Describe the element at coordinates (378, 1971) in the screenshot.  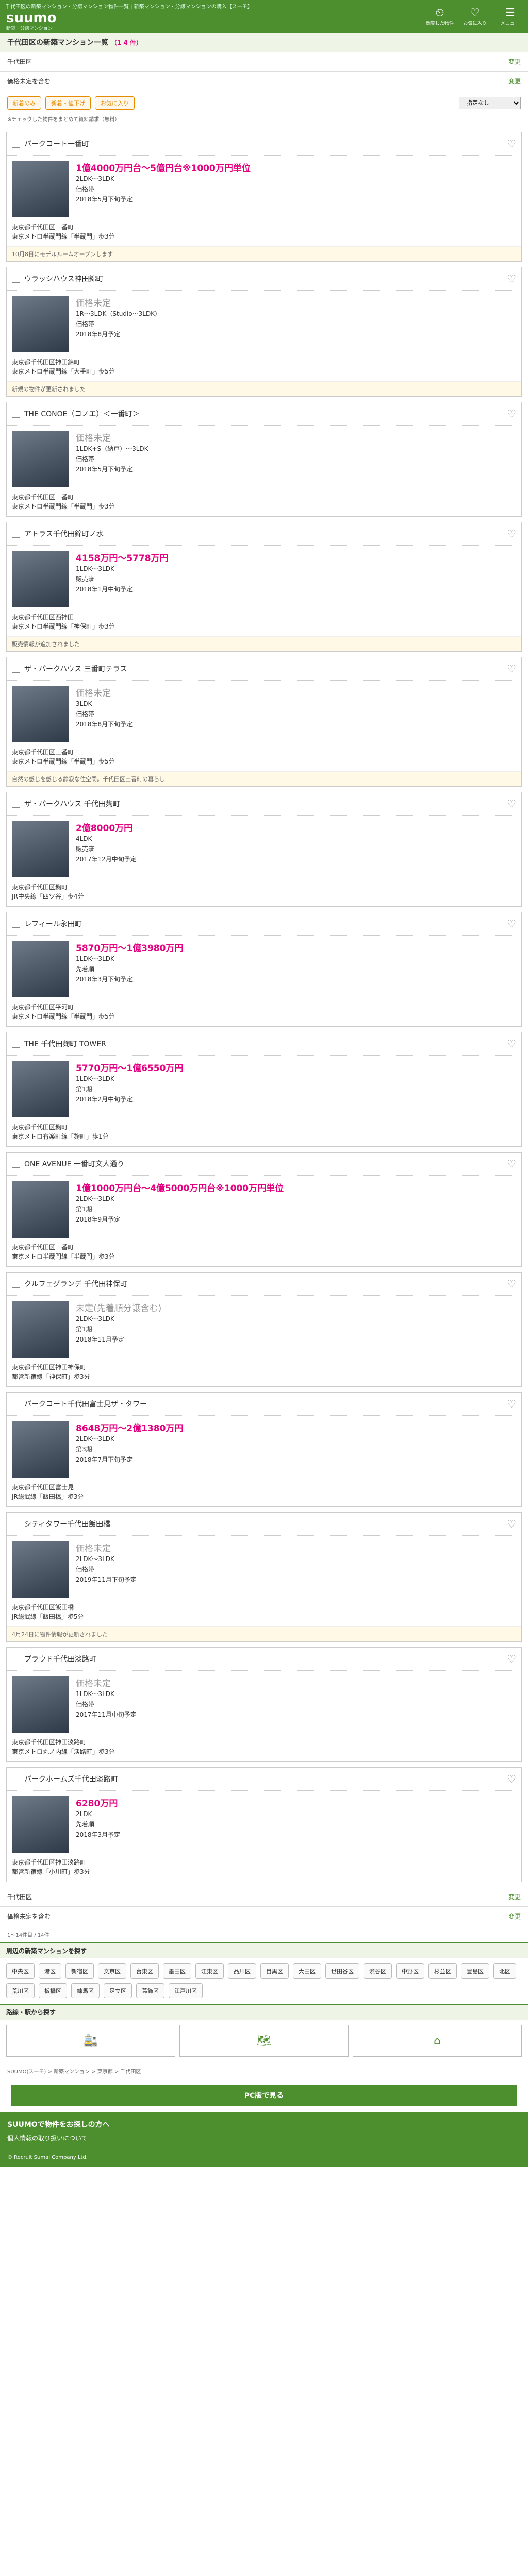
I see `ward-link: 渋谷区` at that location.